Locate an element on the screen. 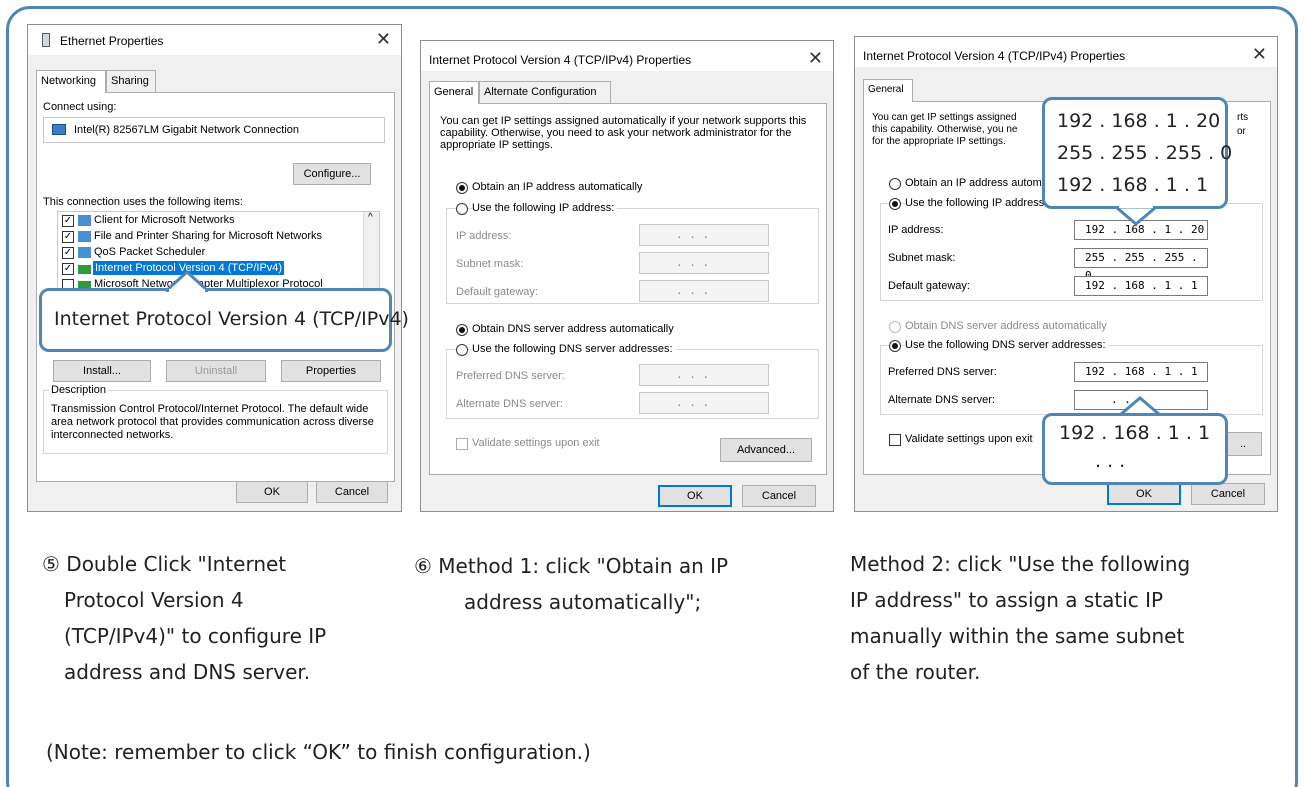 This screenshot has width=1304, height=787. ip-label: IP address: is located at coordinates (916, 230).